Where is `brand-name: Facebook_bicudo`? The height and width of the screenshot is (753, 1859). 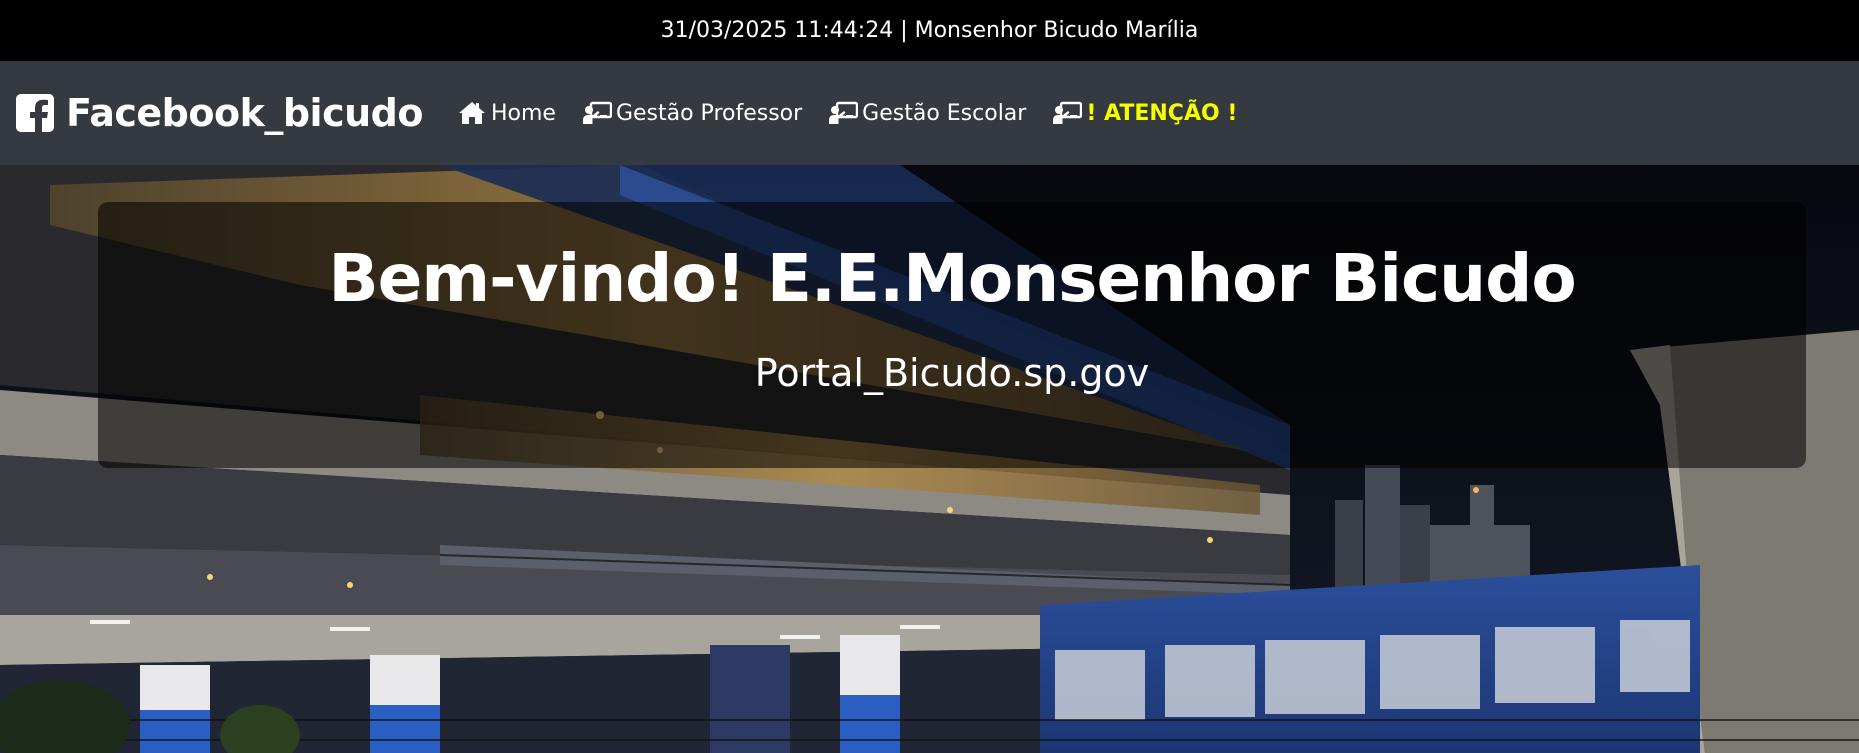 brand-name: Facebook_bicudo is located at coordinates (244, 113).